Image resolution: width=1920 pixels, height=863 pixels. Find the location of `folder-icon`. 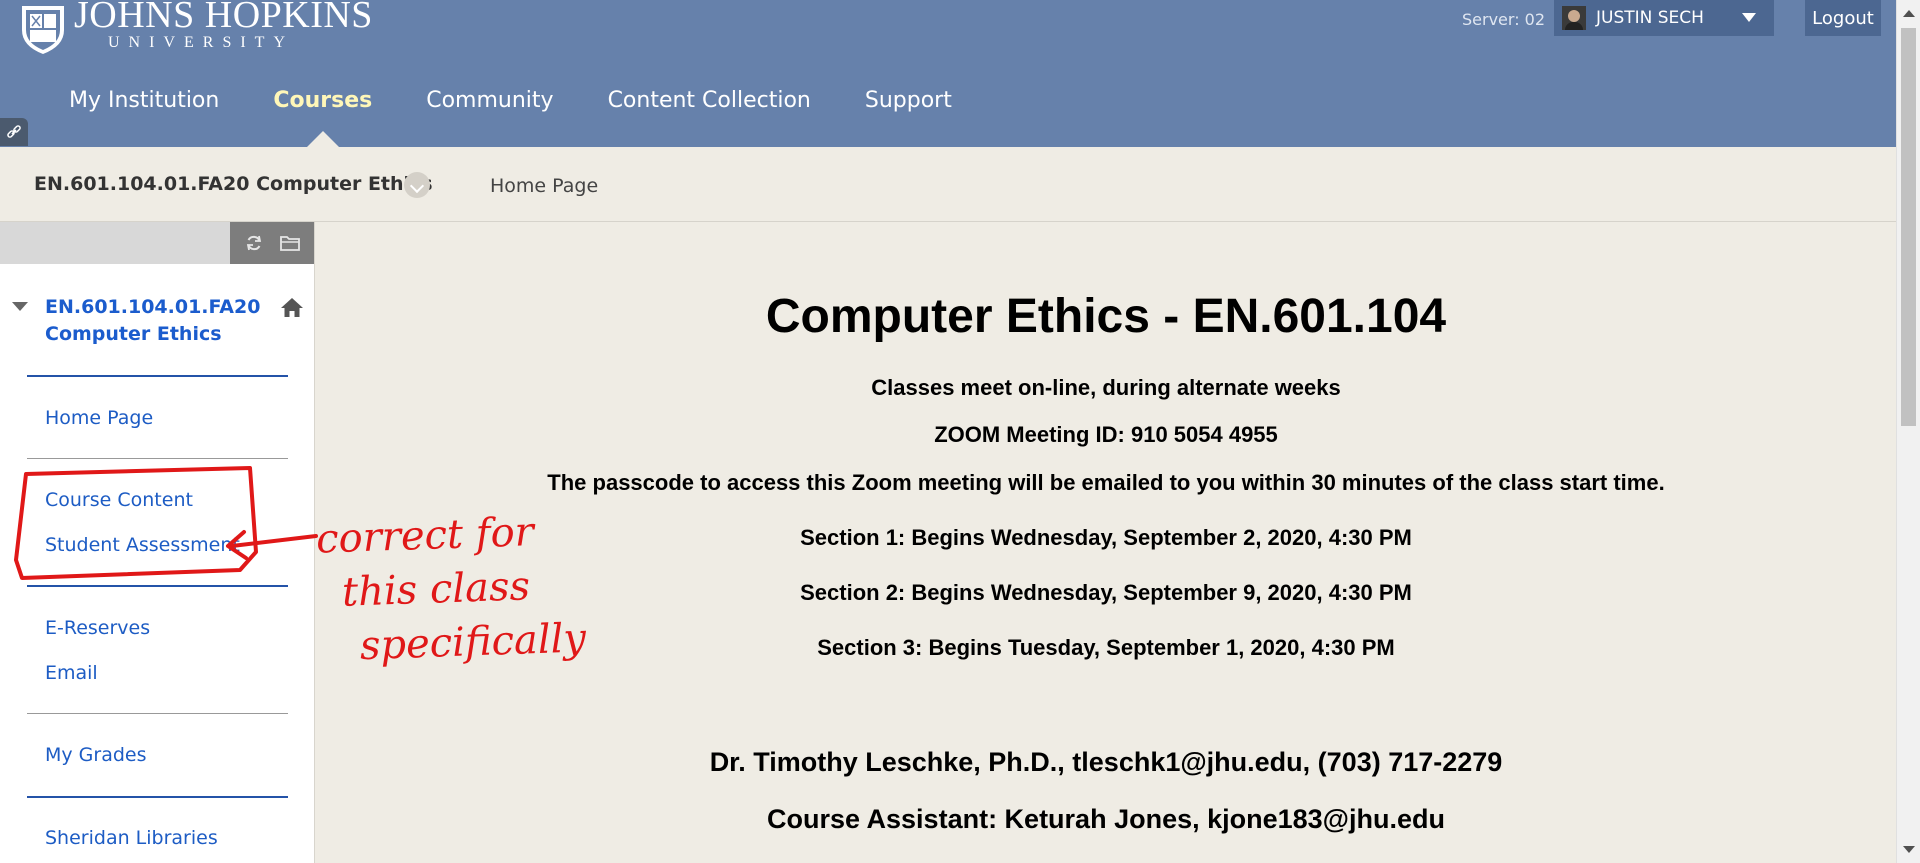

folder-icon is located at coordinates (290, 243).